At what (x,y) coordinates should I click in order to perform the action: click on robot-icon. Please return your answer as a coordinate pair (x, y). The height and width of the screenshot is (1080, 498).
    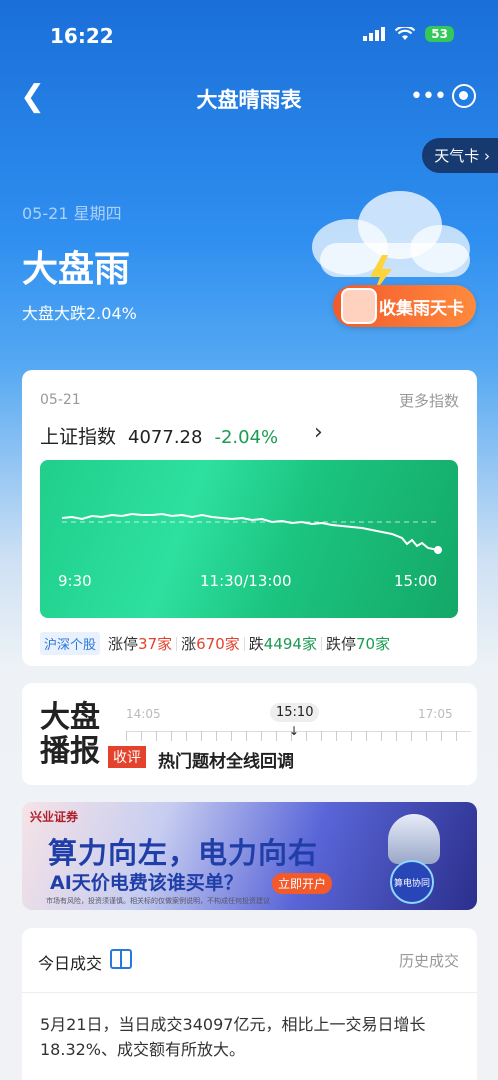
    Looking at the image, I should click on (414, 839).